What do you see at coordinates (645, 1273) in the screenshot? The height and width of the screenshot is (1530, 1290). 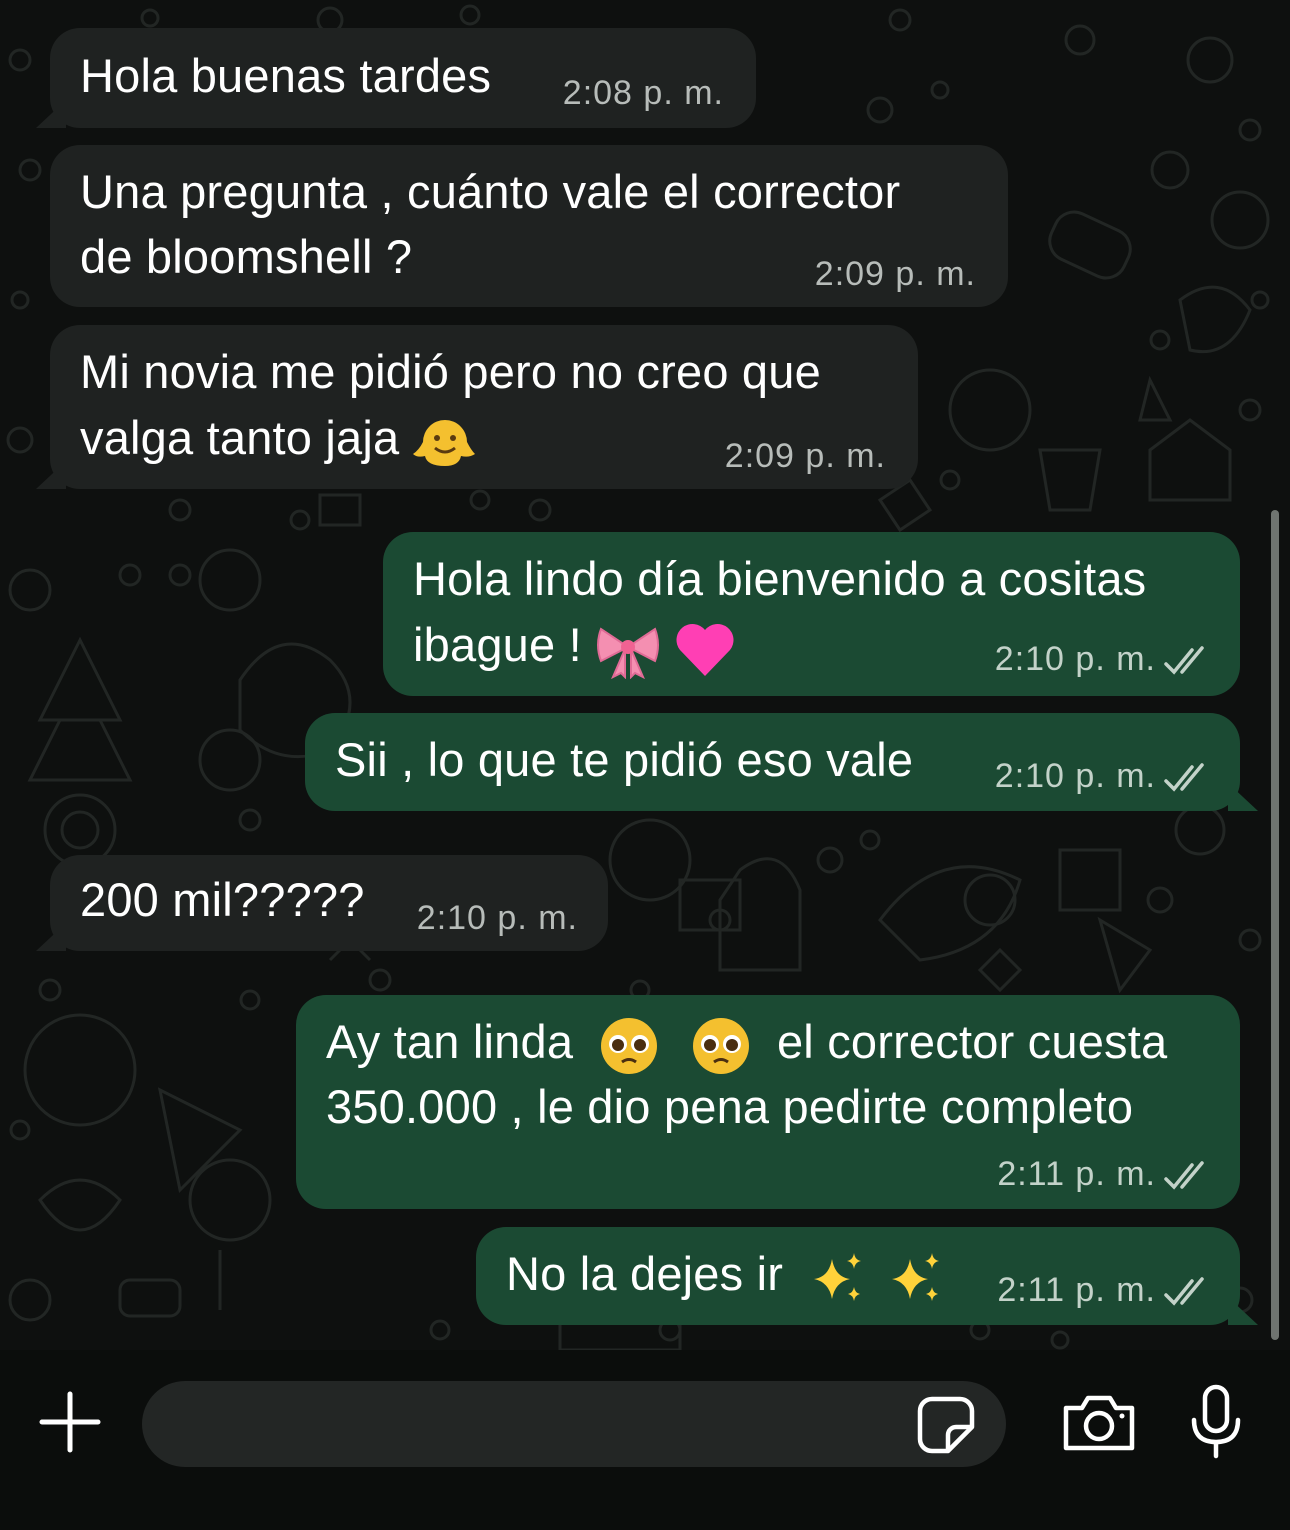 I see `message-text-line: No la dejes ir` at bounding box center [645, 1273].